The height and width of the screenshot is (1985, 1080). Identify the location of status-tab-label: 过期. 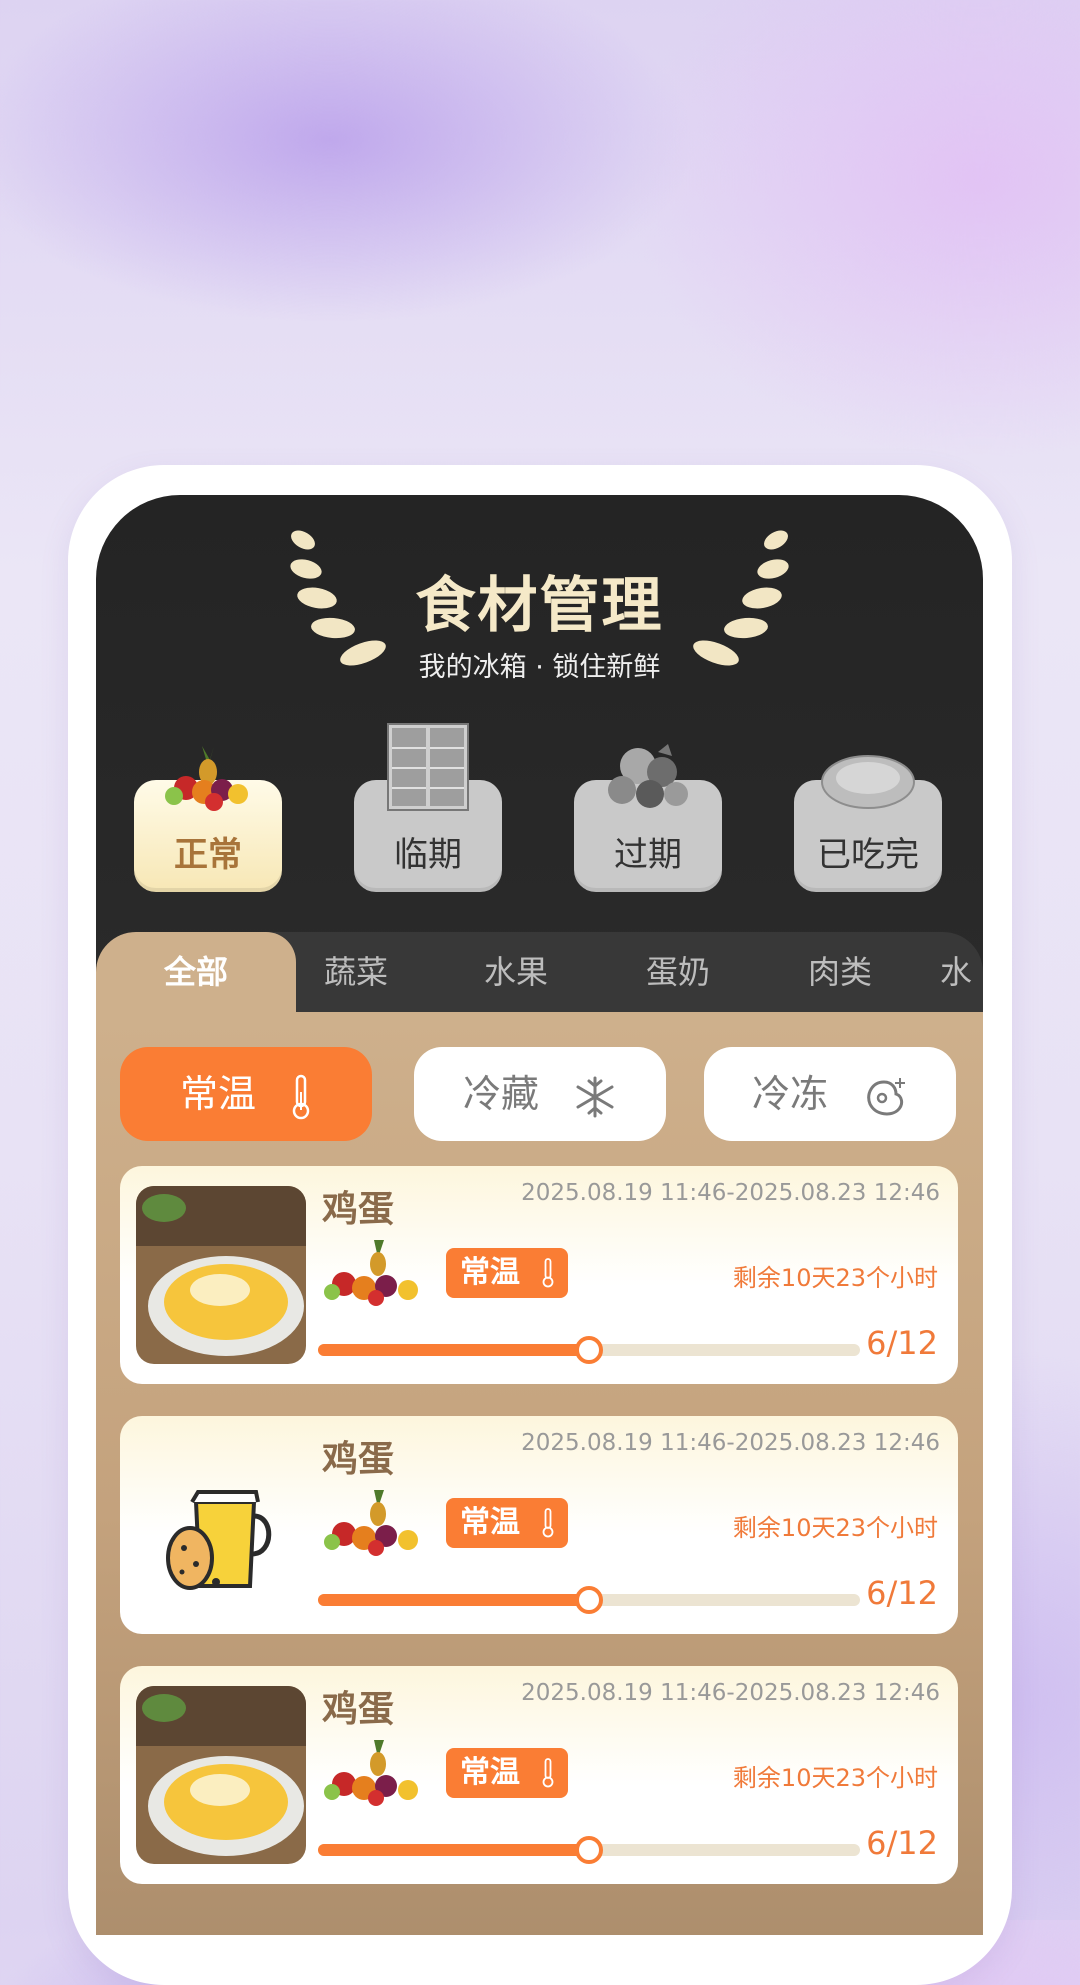
(648, 855).